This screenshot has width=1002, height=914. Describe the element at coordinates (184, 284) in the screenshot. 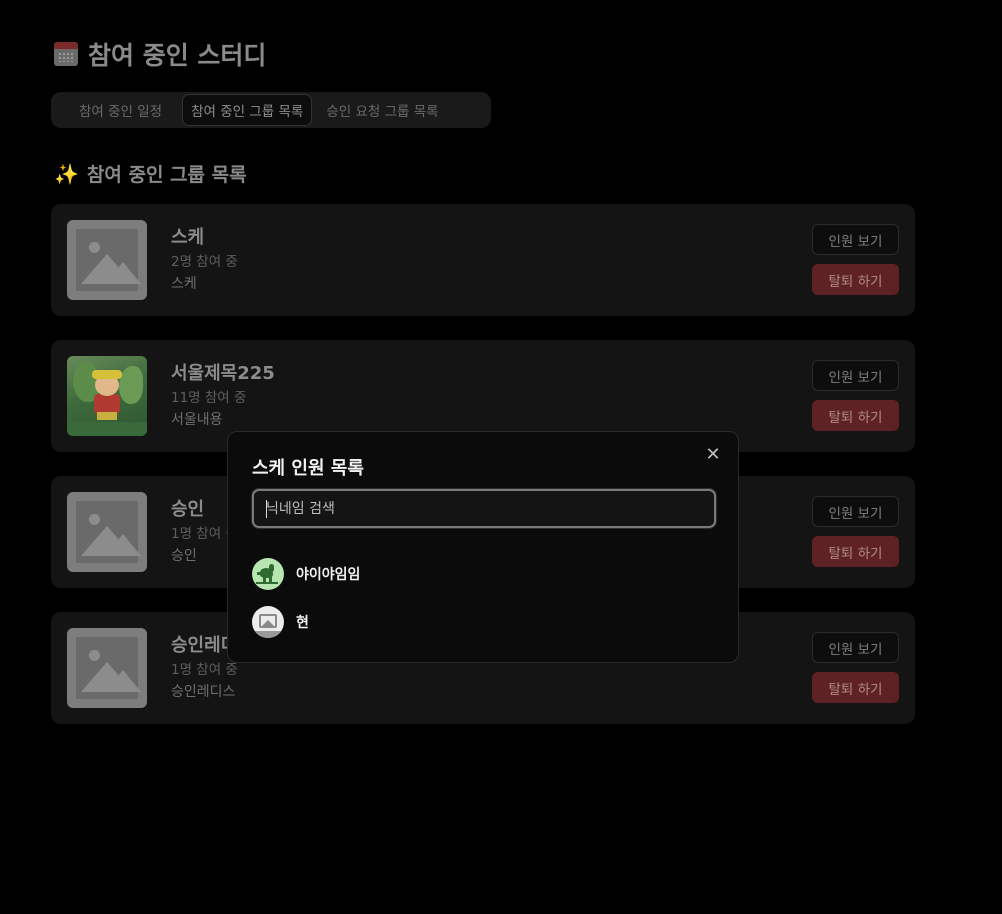

I see `group-description: 스케` at that location.